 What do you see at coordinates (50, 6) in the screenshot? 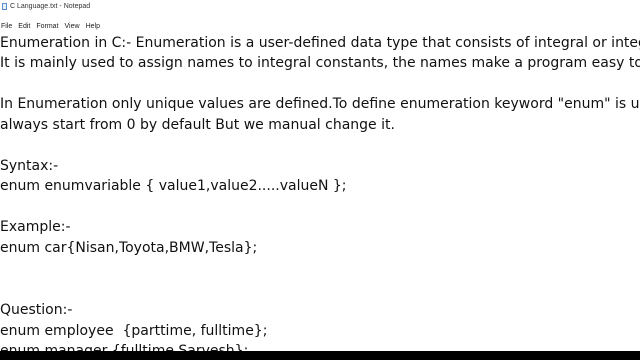
I see `window-title: C Language.txt - Notepad` at bounding box center [50, 6].